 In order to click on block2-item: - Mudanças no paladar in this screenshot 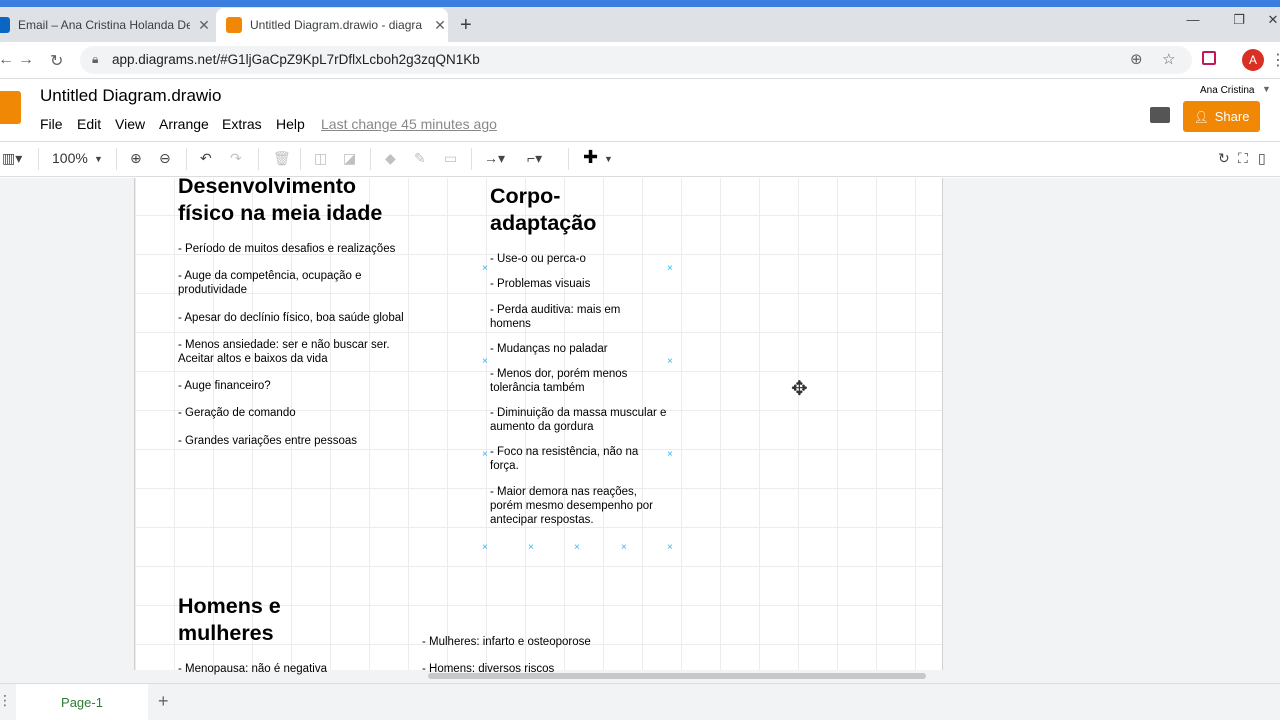, I will do `click(580, 349)`.